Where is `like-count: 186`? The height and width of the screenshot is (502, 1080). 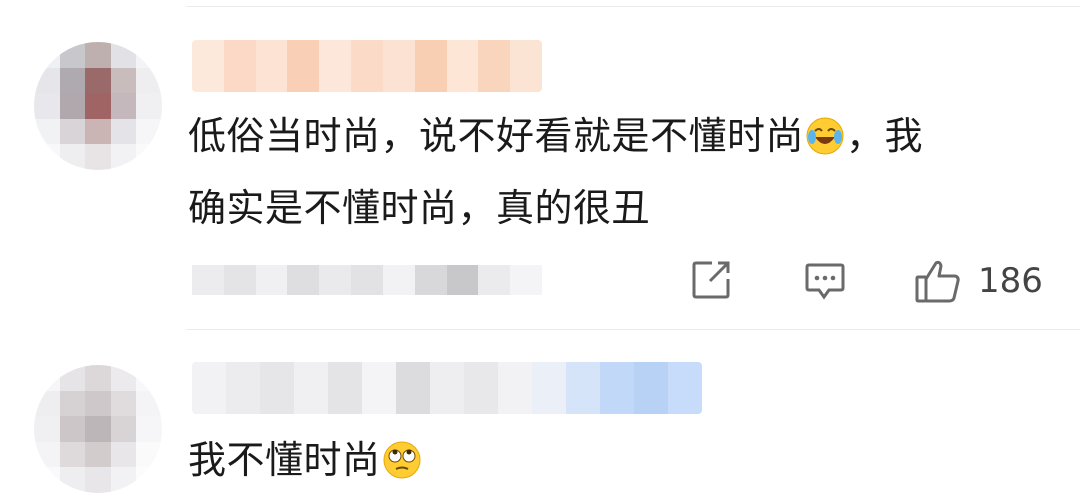 like-count: 186 is located at coordinates (1010, 281).